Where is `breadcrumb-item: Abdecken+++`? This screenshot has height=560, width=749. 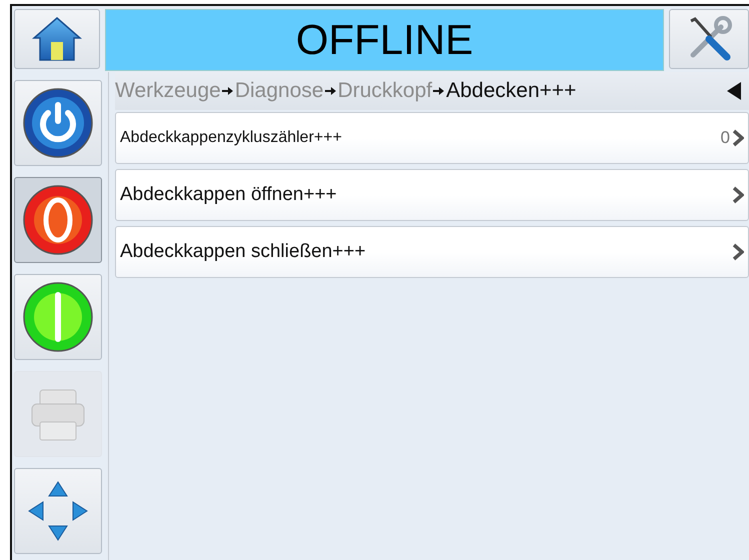 breadcrumb-item: Abdecken+++ is located at coordinates (511, 91).